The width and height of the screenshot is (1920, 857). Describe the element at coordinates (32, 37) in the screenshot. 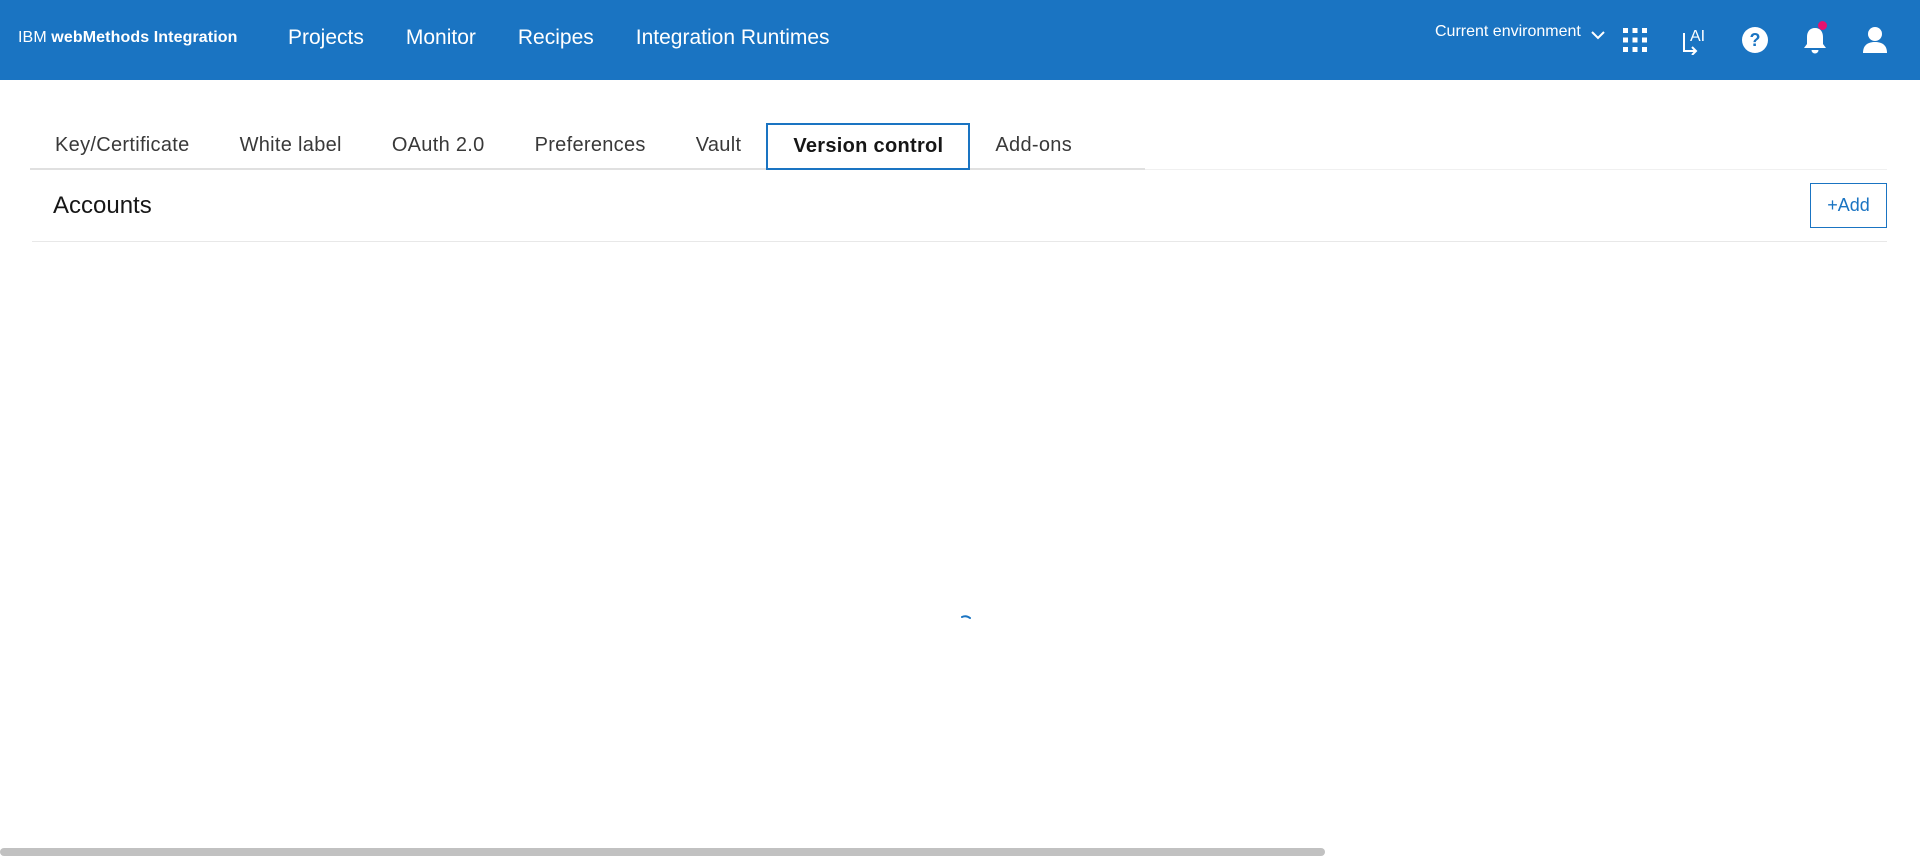

I see `brand-prefix: IBM` at that location.